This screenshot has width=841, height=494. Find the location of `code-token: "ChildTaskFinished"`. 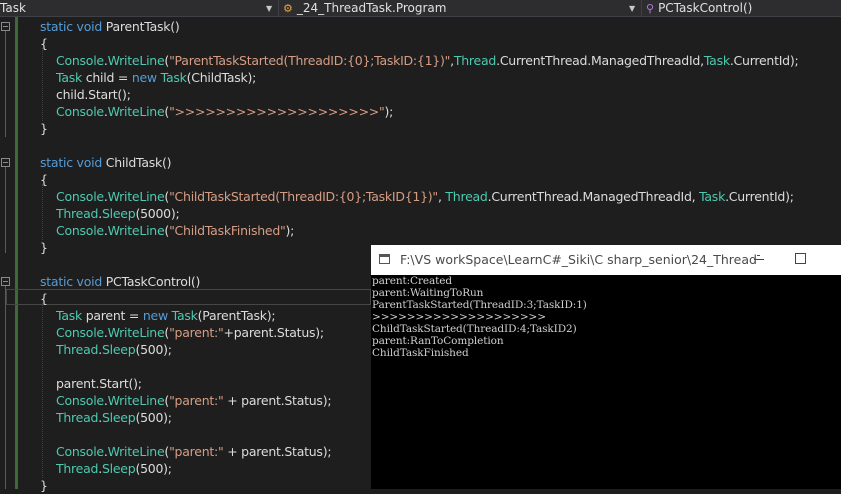

code-token: "ChildTaskFinished" is located at coordinates (227, 230).